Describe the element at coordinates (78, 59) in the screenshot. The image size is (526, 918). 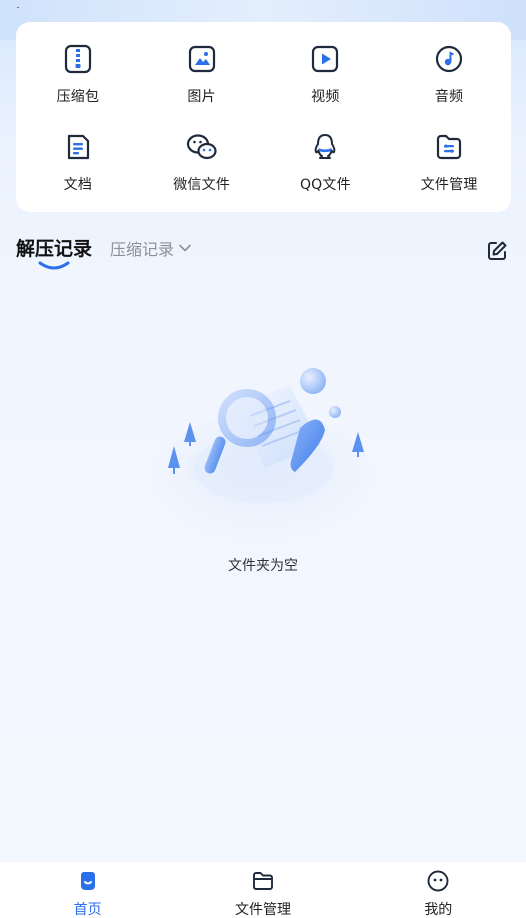
I see `zip-archive-icon` at that location.